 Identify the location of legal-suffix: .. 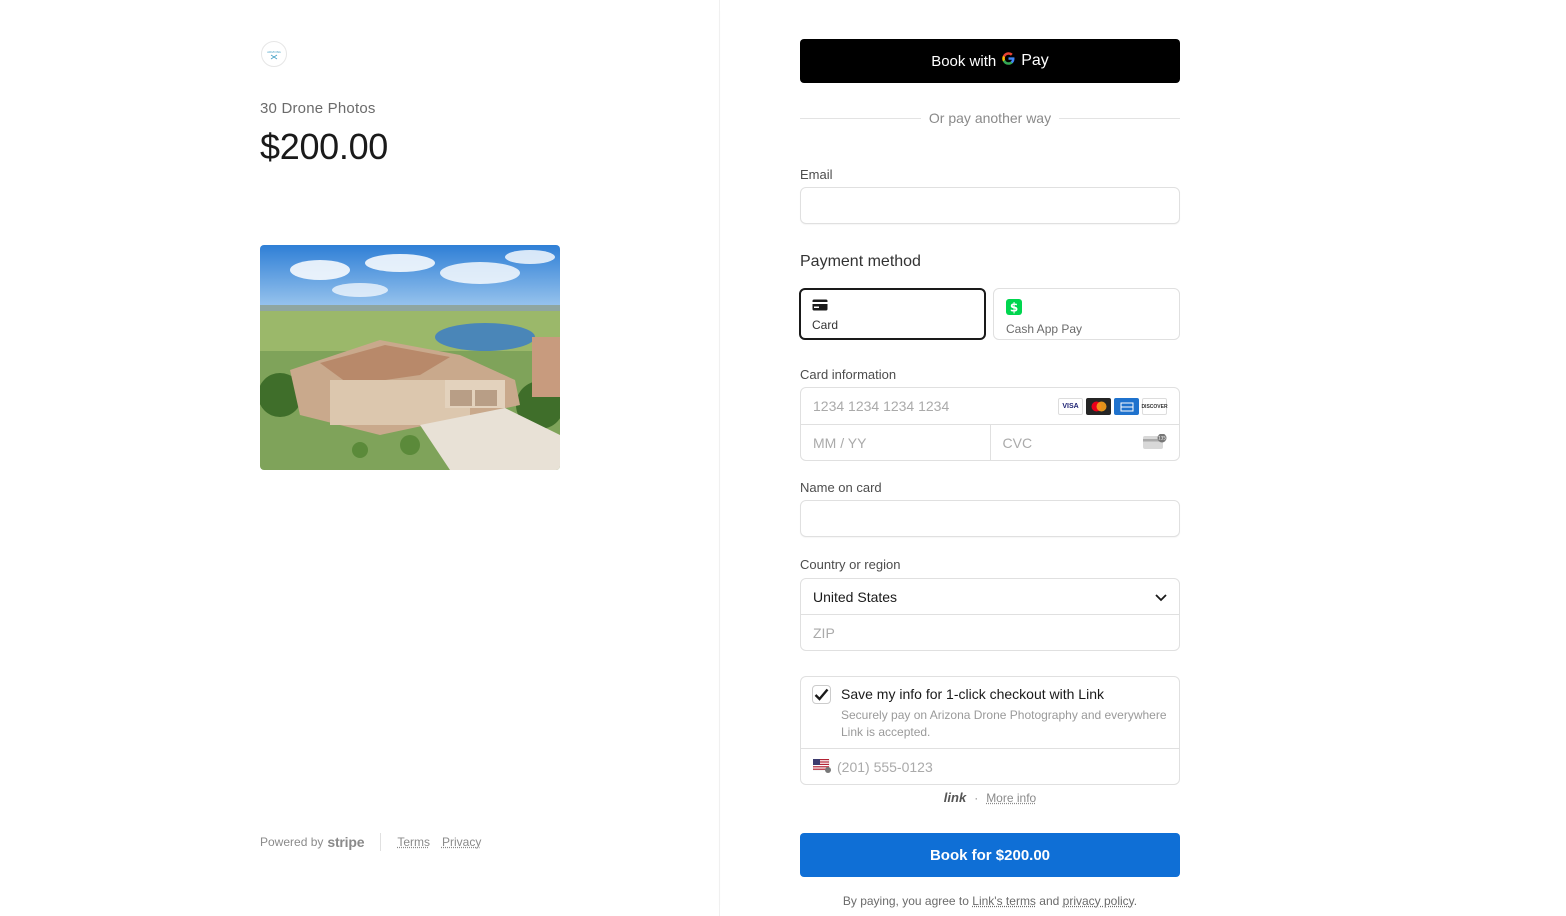
(1135, 901).